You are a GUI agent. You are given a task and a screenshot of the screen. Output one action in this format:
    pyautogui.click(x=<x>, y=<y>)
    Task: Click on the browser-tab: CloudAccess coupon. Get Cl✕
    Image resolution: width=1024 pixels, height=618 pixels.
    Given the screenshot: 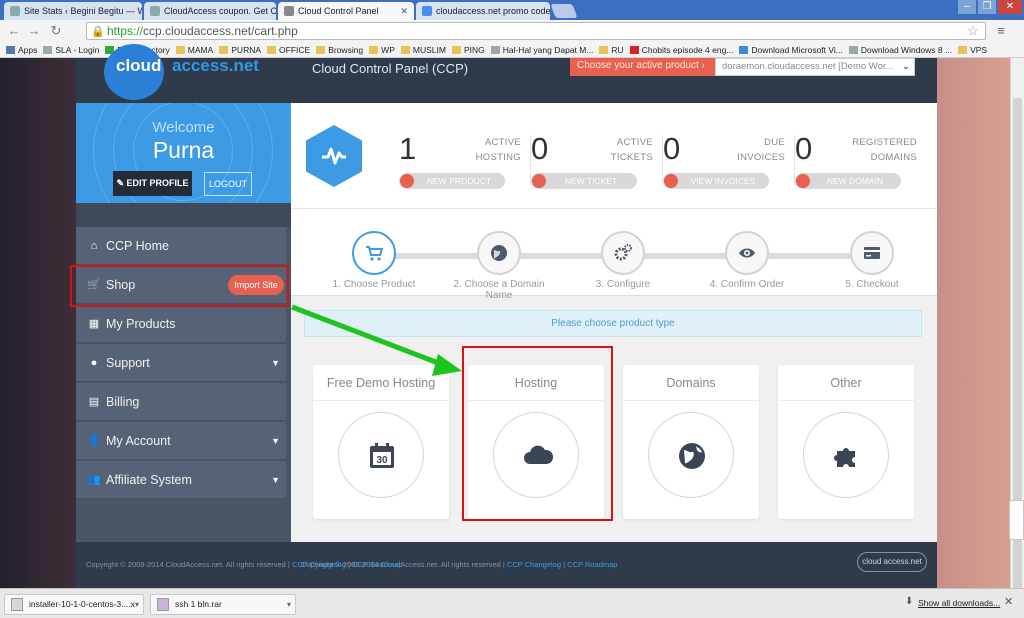 What is the action you would take?
    pyautogui.click(x=210, y=11)
    